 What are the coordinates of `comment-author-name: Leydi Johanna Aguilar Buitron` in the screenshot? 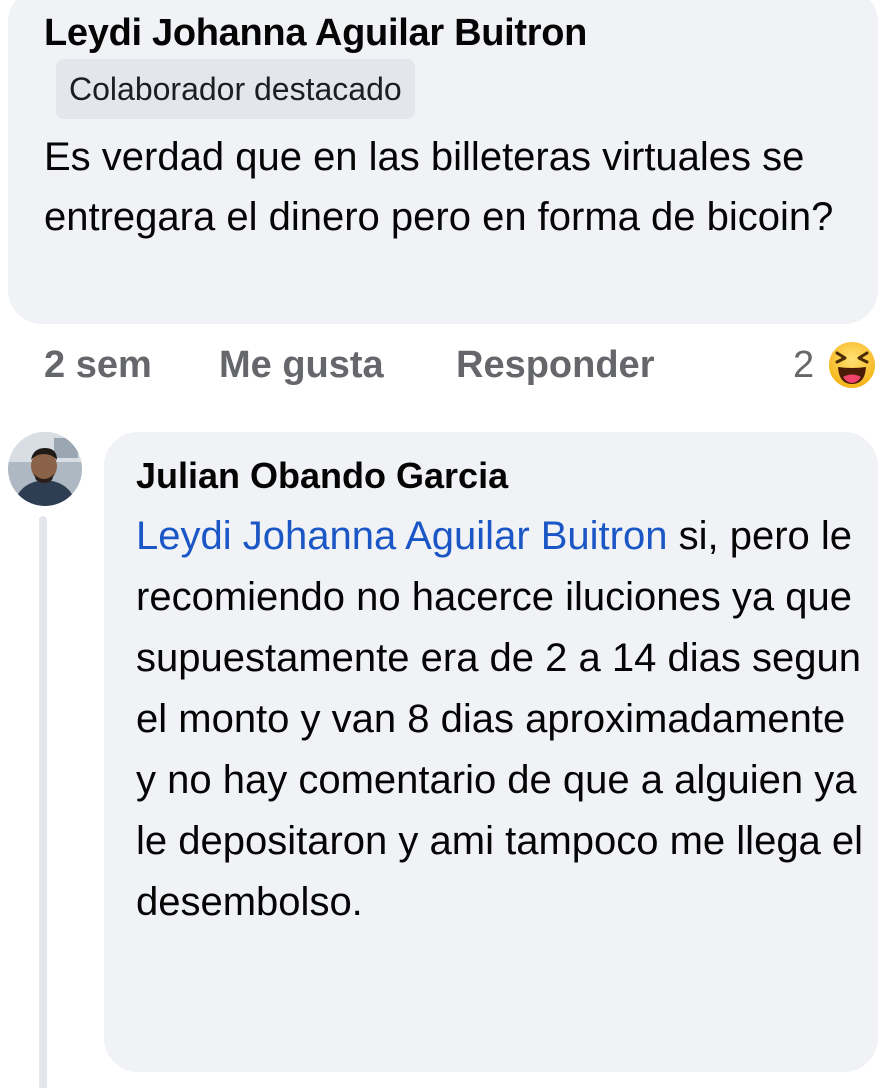 It's located at (315, 33).